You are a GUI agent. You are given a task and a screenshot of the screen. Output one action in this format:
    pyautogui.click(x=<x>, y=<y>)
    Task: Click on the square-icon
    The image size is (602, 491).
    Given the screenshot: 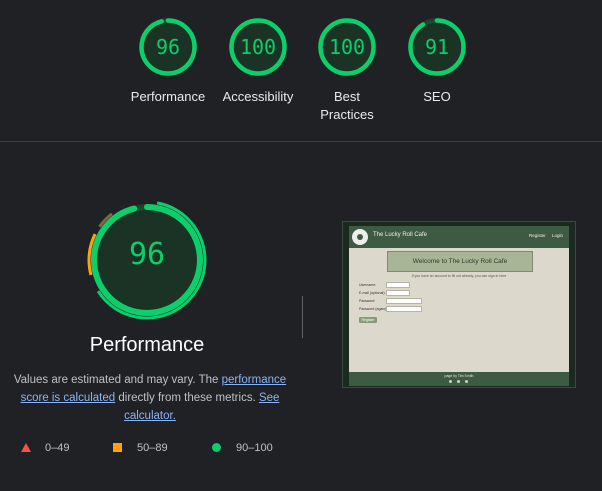 What is the action you would take?
    pyautogui.click(x=117, y=447)
    